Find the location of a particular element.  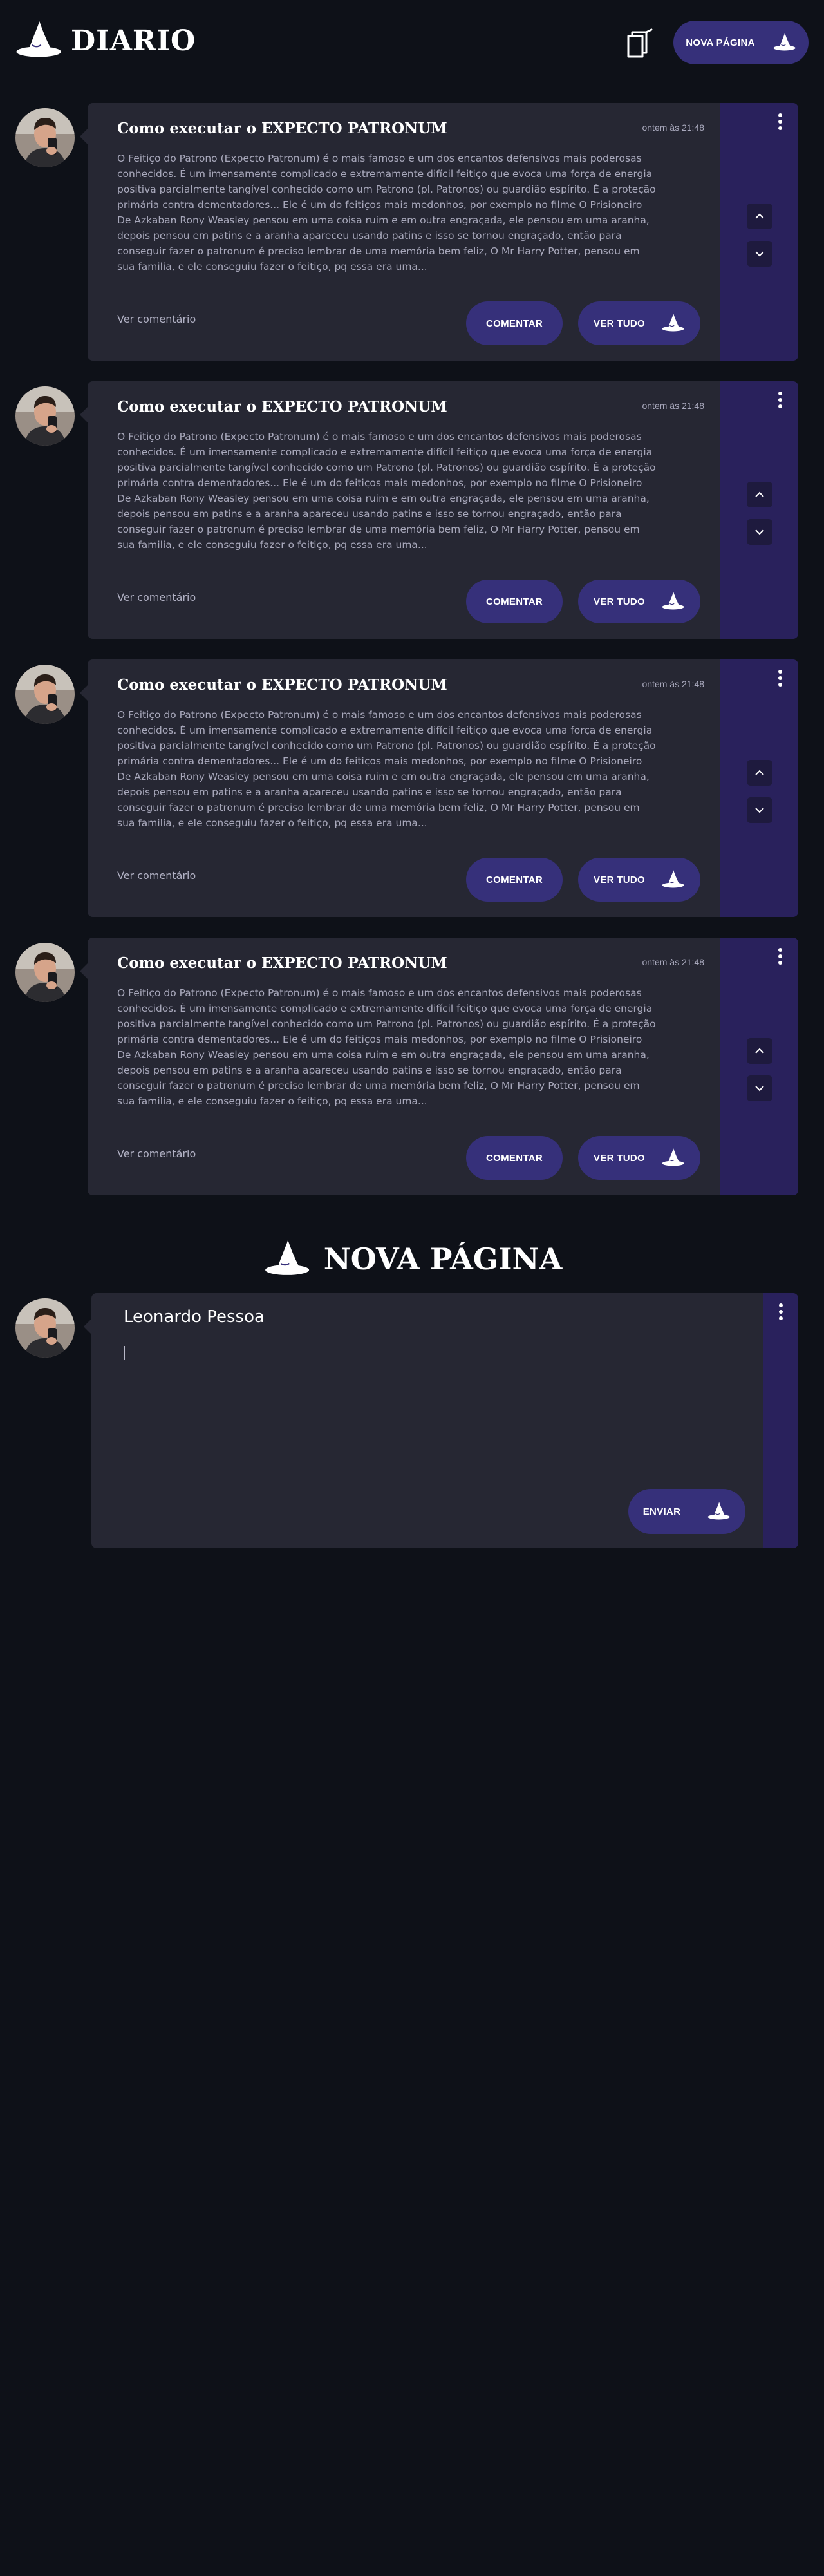

send-button: ENVIAR is located at coordinates (687, 1512).